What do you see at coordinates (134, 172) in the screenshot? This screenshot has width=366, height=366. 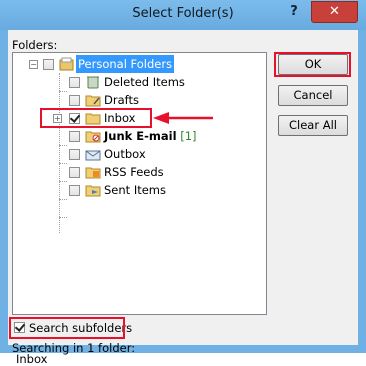 I see `tree-item-label: RSS Feeds` at bounding box center [134, 172].